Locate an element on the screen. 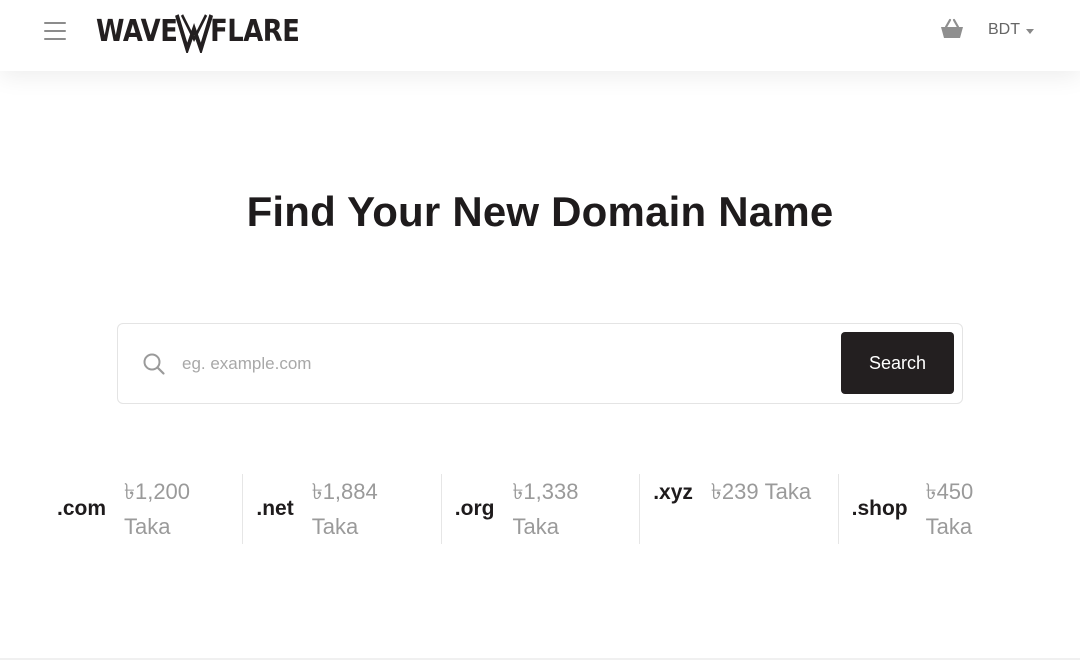 This screenshot has width=1080, height=671. section-divider is located at coordinates (540, 659).